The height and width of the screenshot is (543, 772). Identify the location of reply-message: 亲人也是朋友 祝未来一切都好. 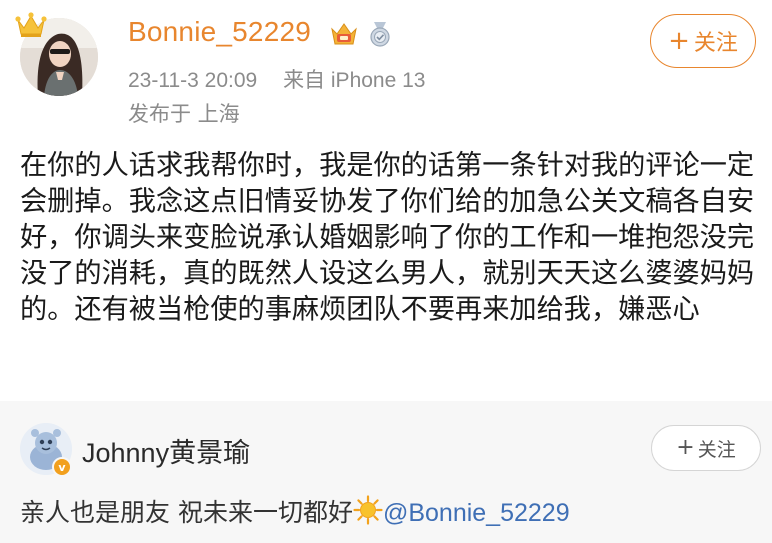
(186, 512).